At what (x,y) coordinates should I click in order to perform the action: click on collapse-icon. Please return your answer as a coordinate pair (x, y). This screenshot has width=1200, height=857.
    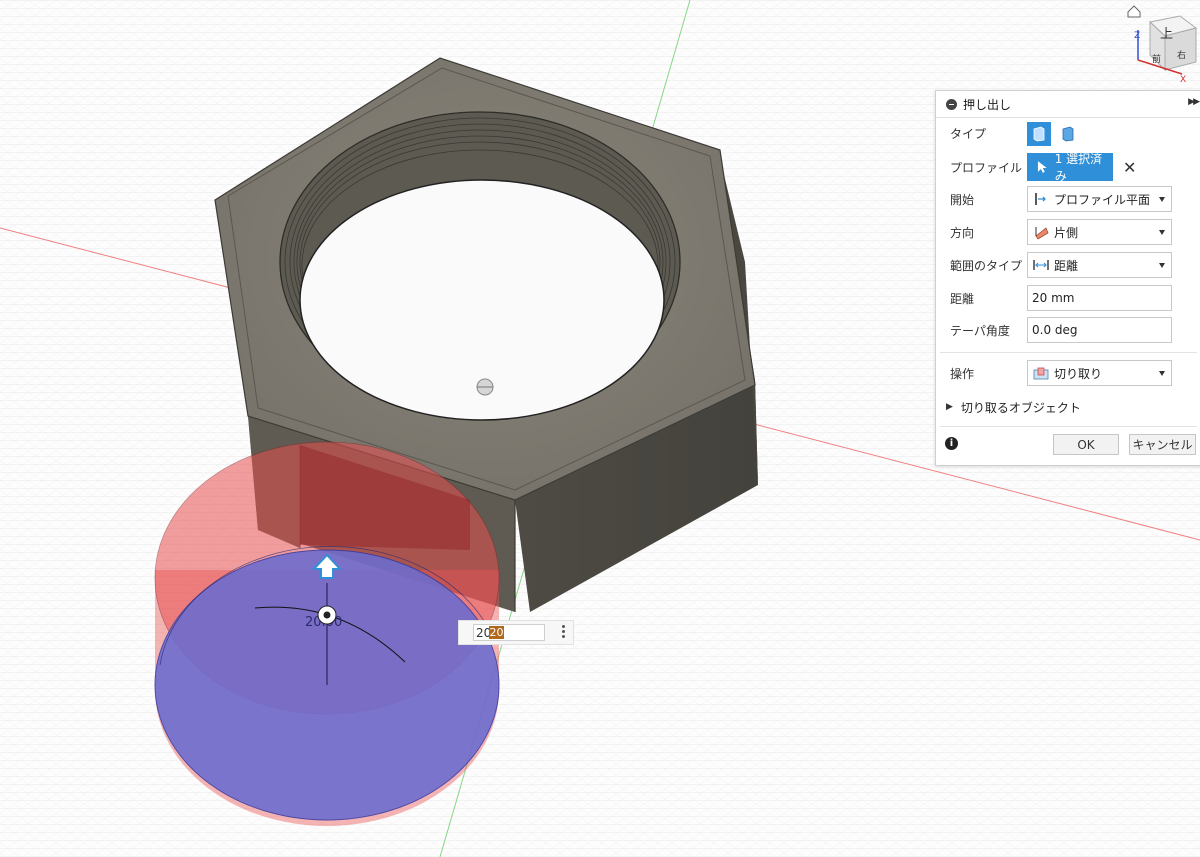
    Looking at the image, I should click on (951, 104).